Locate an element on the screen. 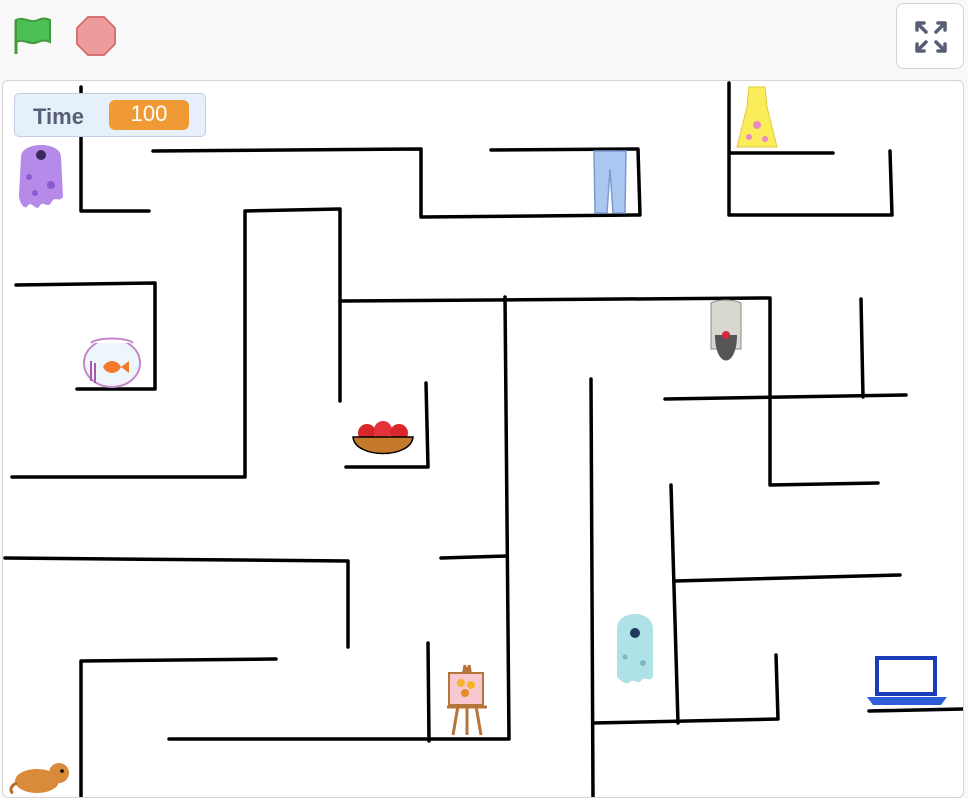  stop-sign-icon is located at coordinates (96, 36).